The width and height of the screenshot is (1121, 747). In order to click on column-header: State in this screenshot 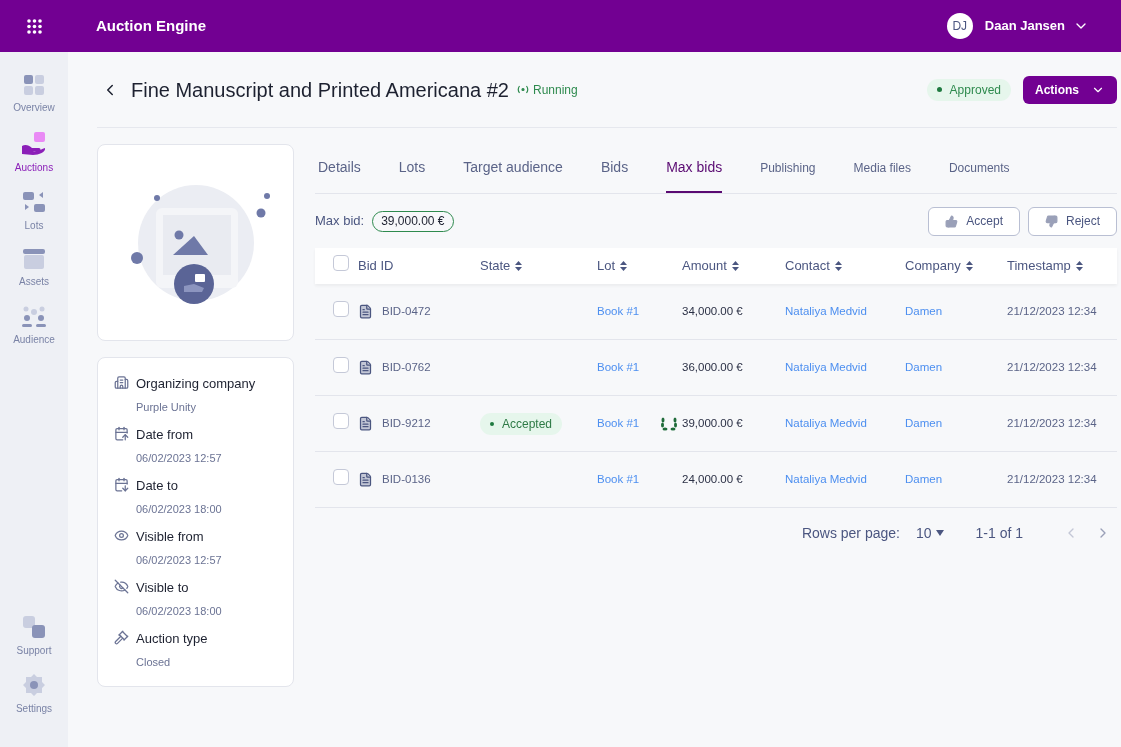, I will do `click(495, 266)`.